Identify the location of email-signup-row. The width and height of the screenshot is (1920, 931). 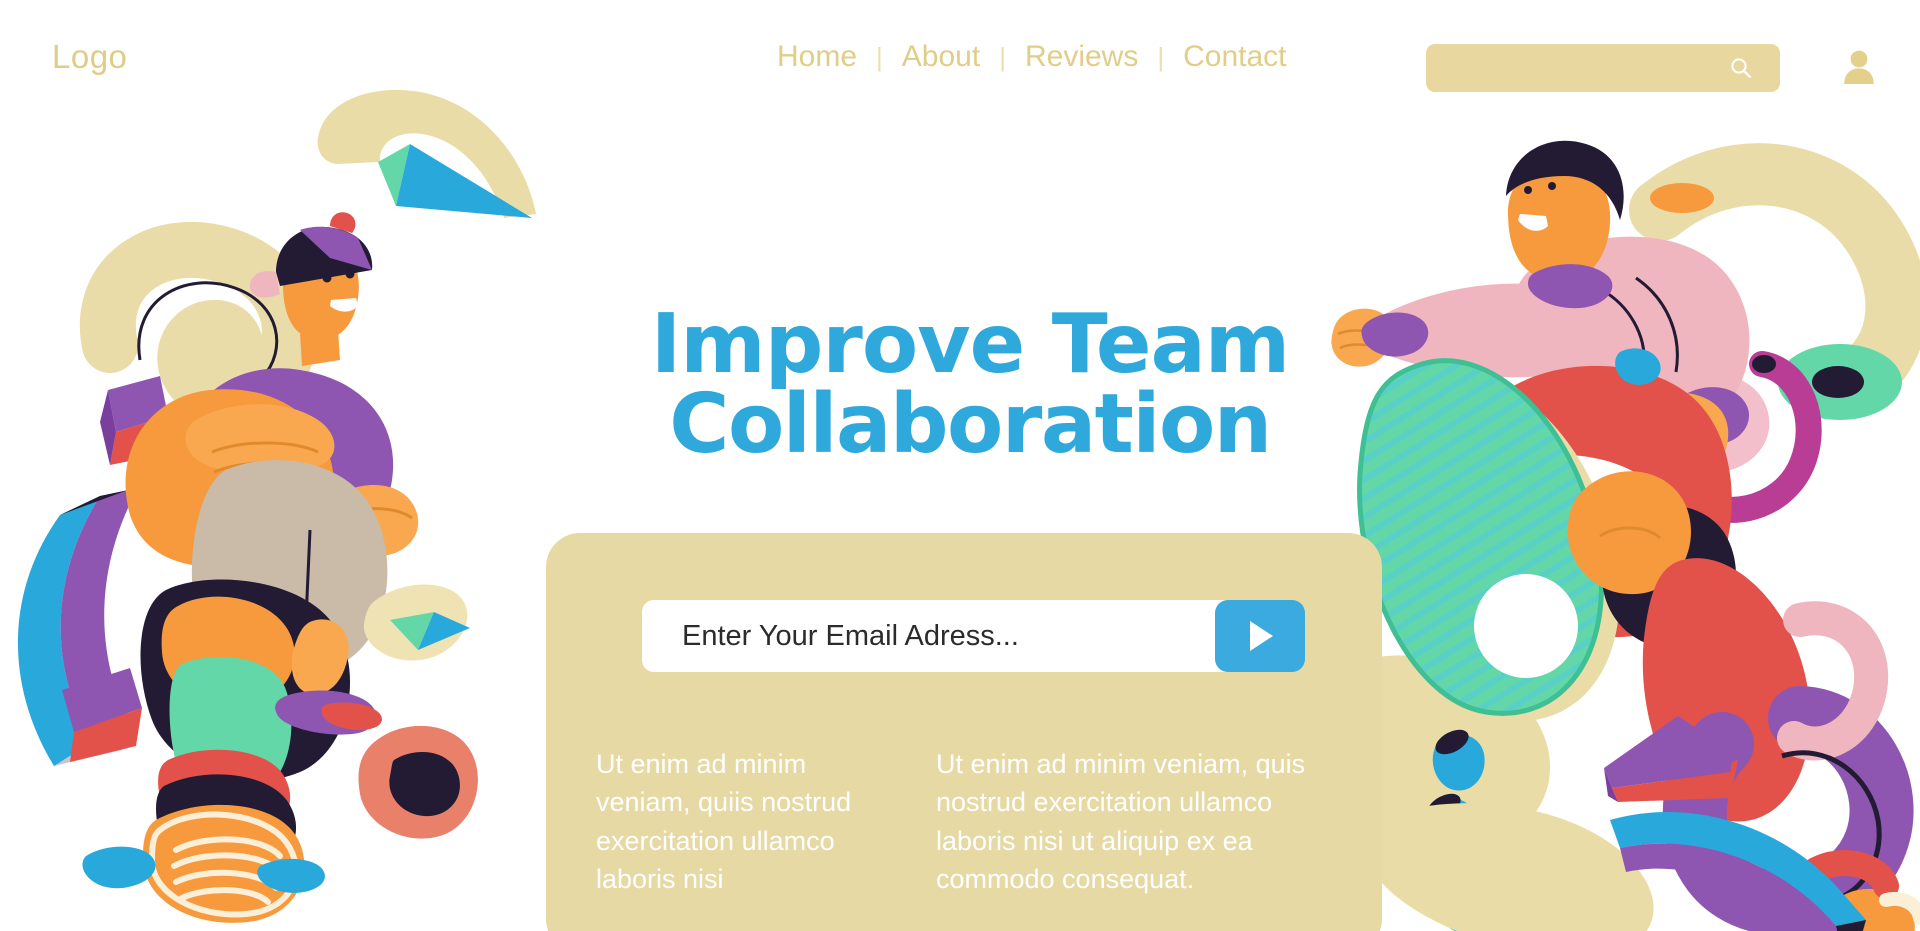
(973, 636).